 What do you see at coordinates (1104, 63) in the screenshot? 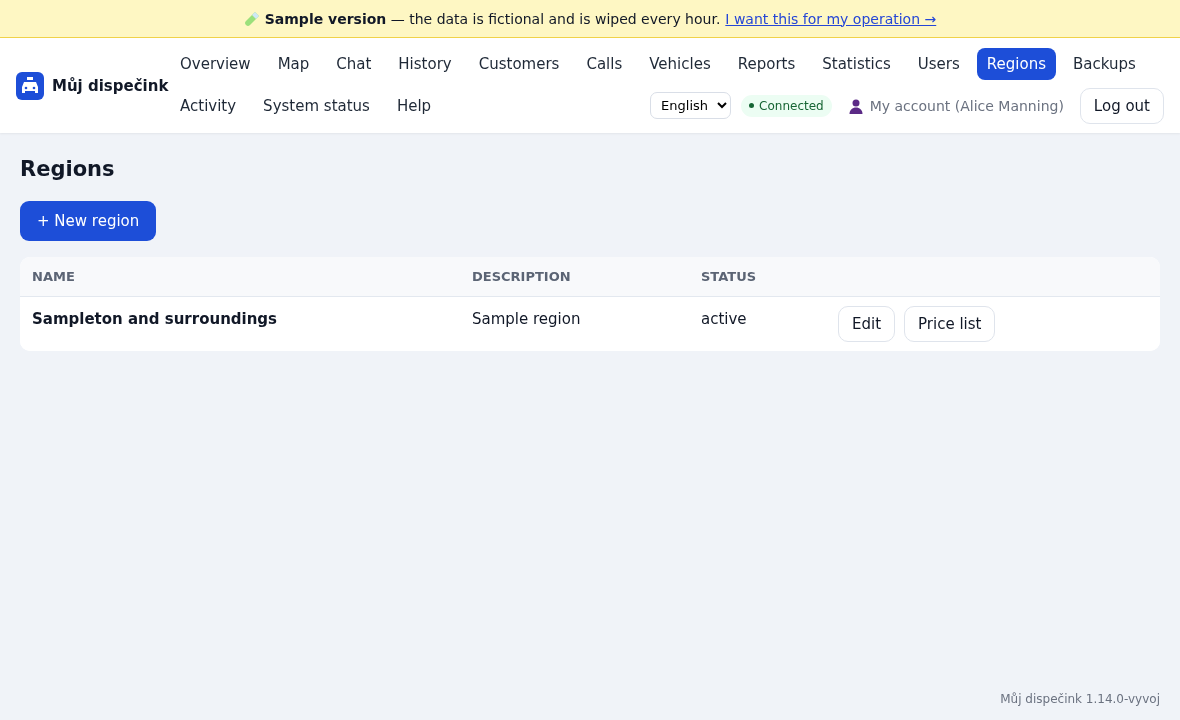
I see `nav-link: Backups` at bounding box center [1104, 63].